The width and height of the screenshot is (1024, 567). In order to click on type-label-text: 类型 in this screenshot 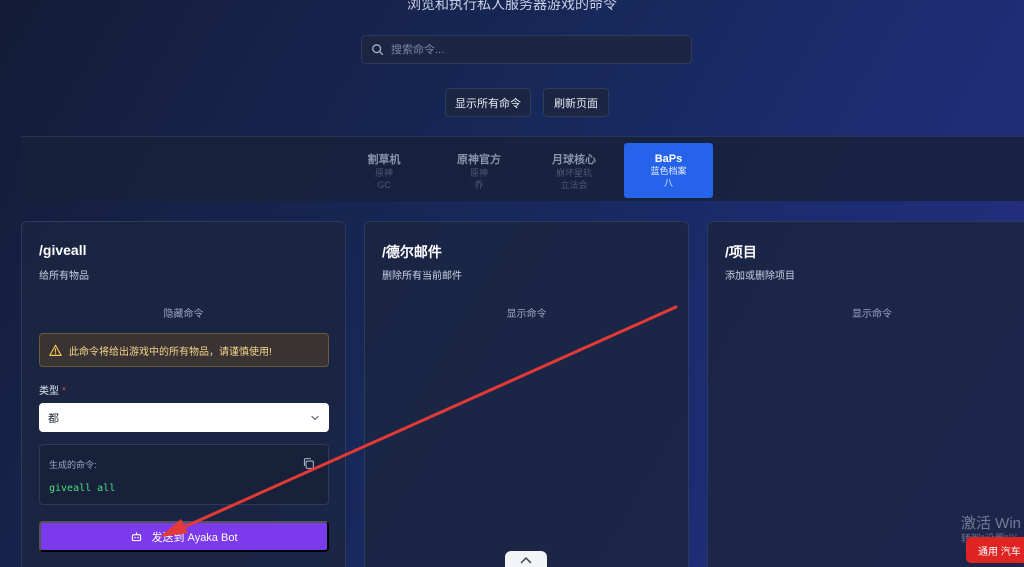, I will do `click(49, 391)`.